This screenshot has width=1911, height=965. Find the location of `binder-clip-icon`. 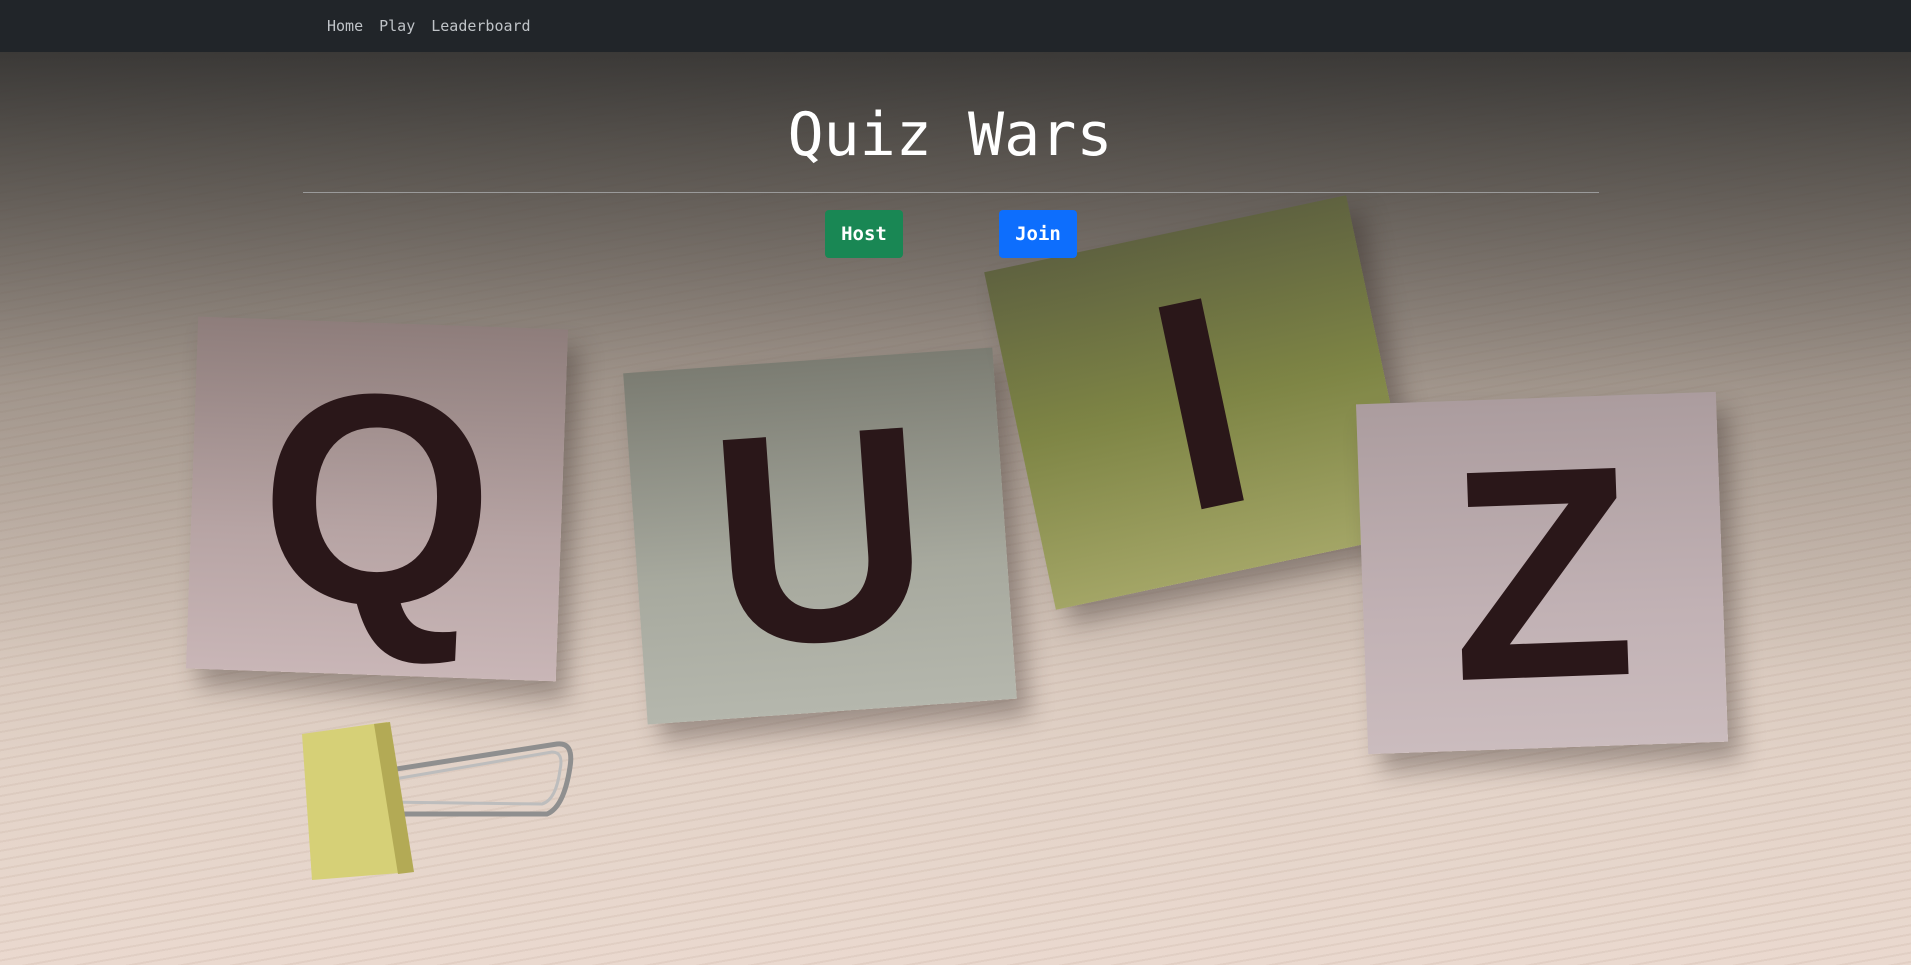

binder-clip-icon is located at coordinates (438, 801).